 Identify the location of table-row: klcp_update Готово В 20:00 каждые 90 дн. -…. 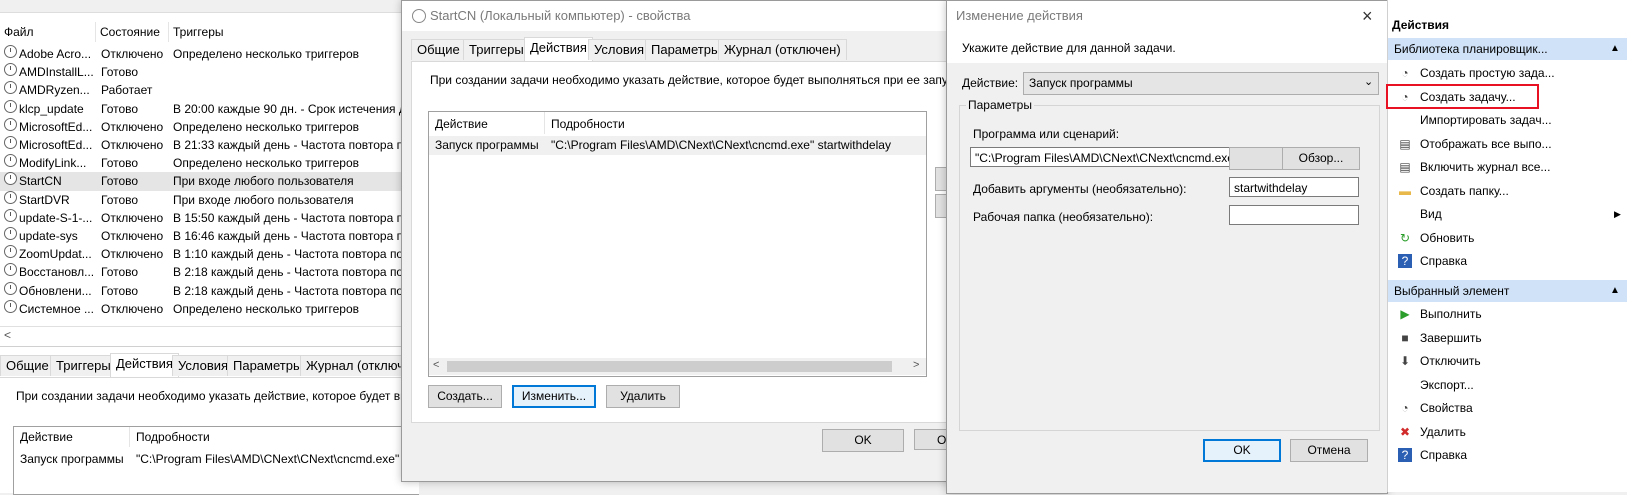
(209, 109).